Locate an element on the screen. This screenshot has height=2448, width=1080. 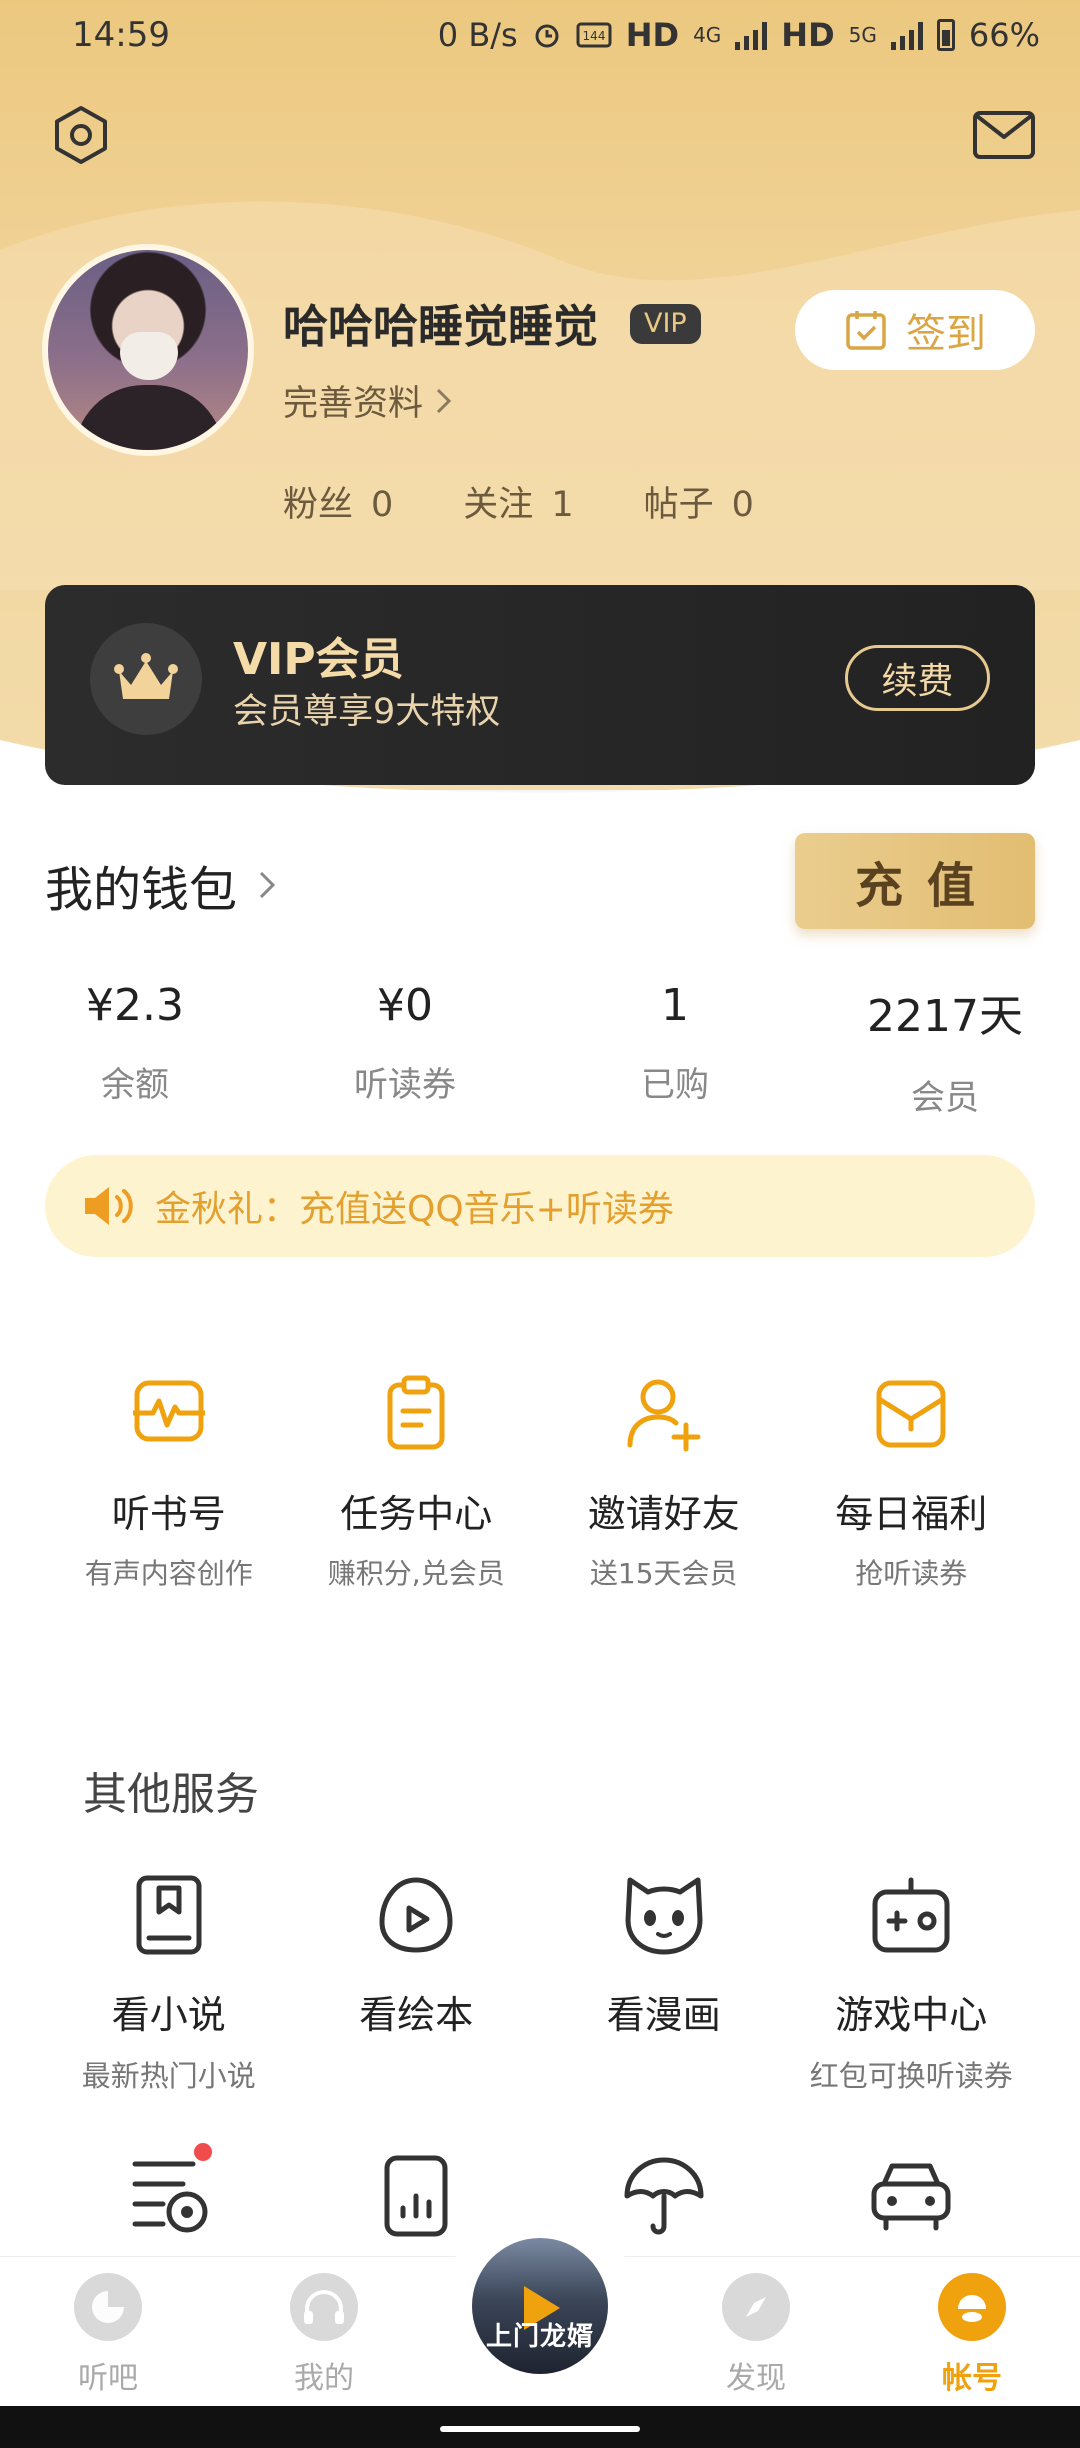
home-indicator is located at coordinates (540, 2429).